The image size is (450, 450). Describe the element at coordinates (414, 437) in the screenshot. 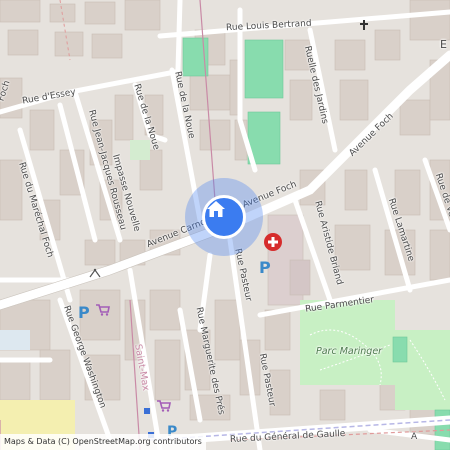

I see `place-label-edge-bottom-right: A` at that location.